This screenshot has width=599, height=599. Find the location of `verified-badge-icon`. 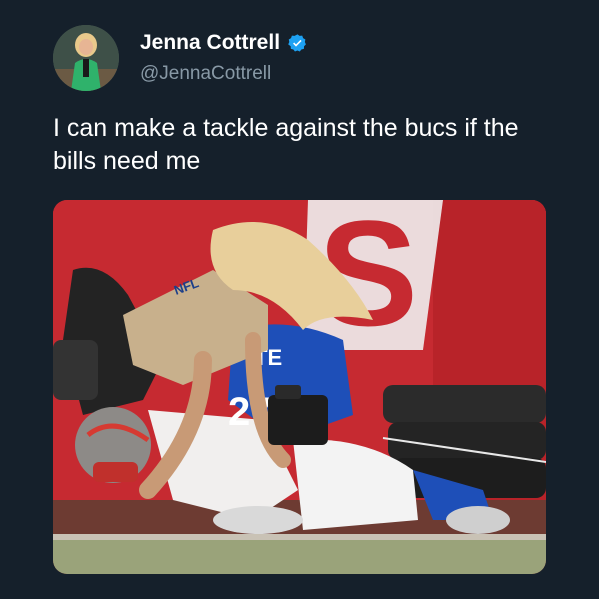

verified-badge-icon is located at coordinates (297, 42).